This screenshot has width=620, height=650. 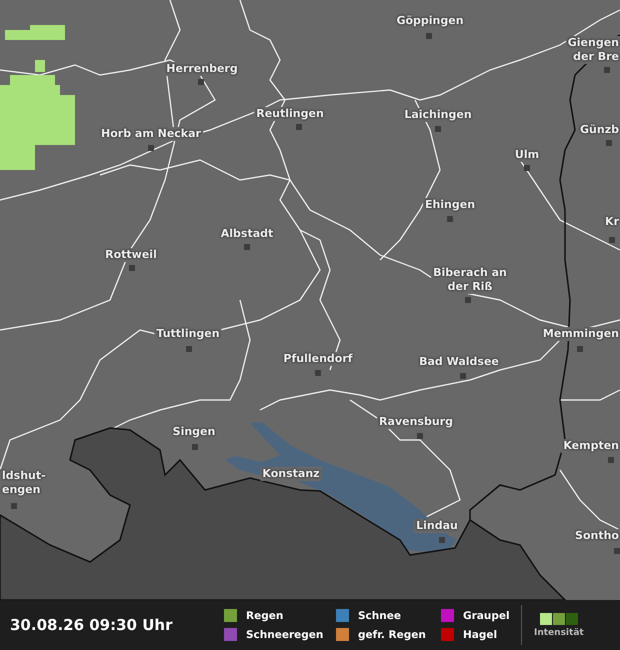 What do you see at coordinates (590, 446) in the screenshot?
I see `city-label: Kempten` at bounding box center [590, 446].